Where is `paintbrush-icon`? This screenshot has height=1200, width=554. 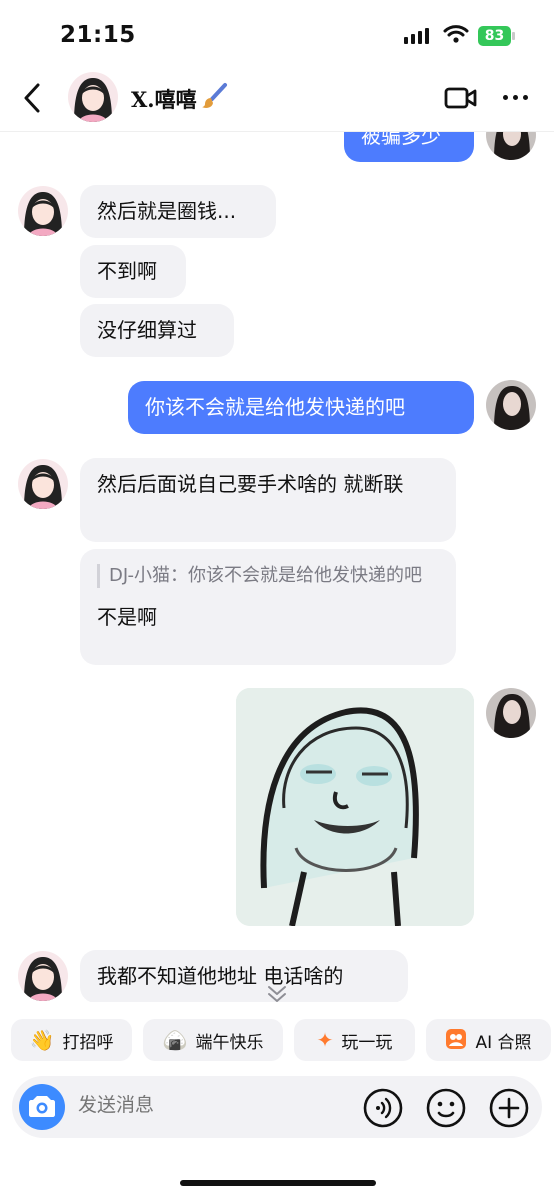 paintbrush-icon is located at coordinates (214, 98).